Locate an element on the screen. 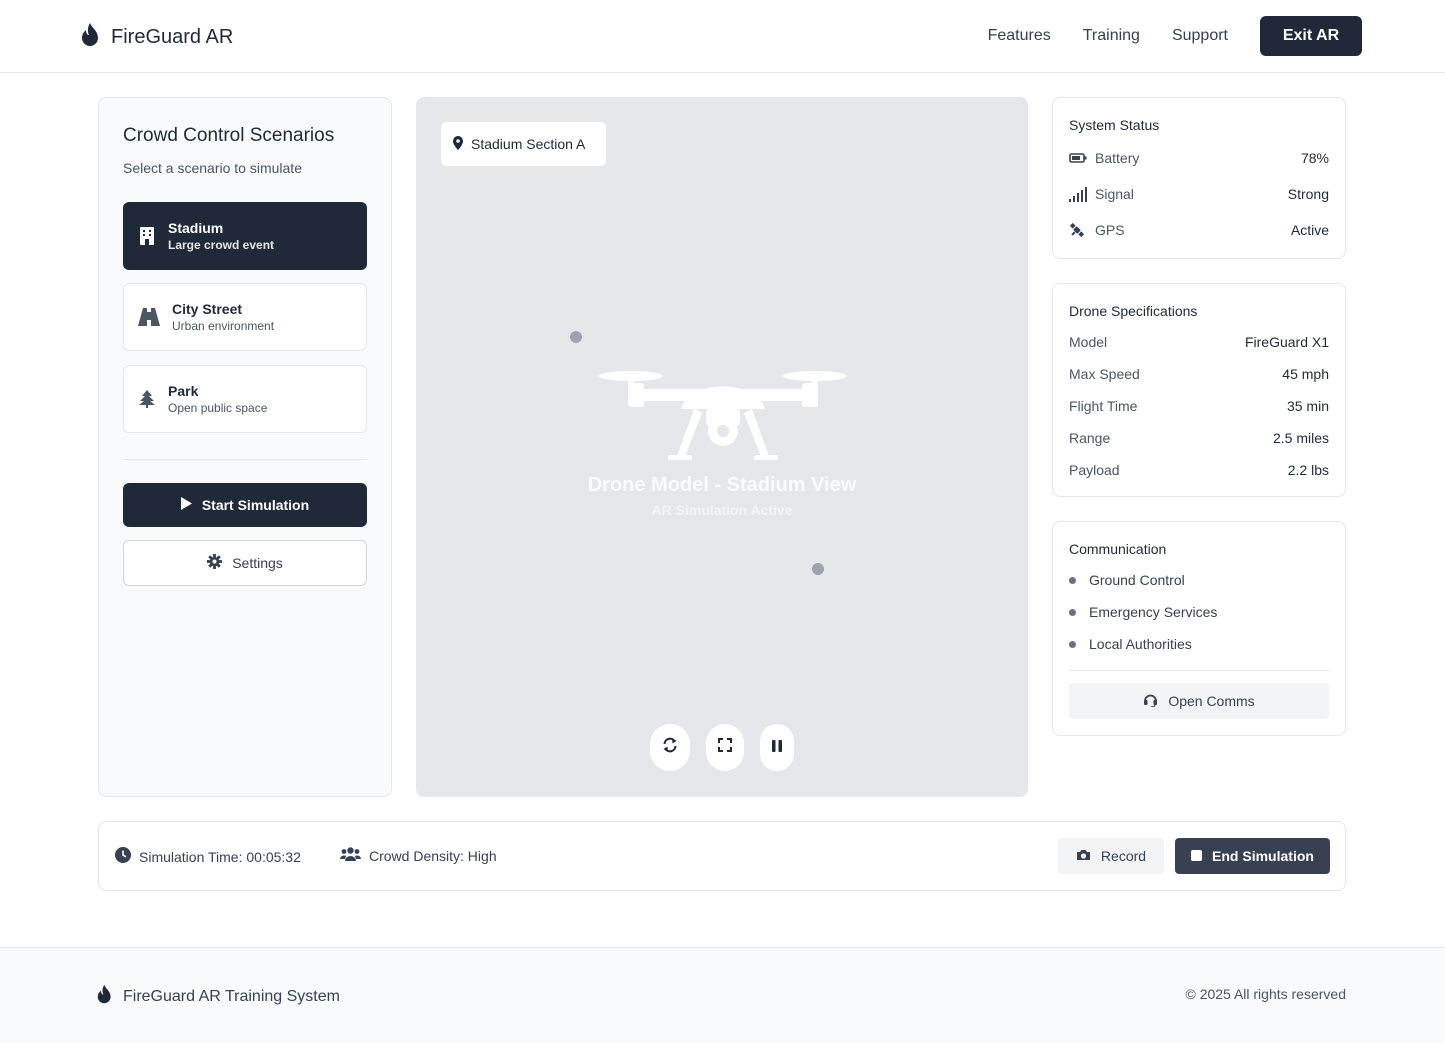  footer-brand-name: FireGuard AR Training System is located at coordinates (231, 996).